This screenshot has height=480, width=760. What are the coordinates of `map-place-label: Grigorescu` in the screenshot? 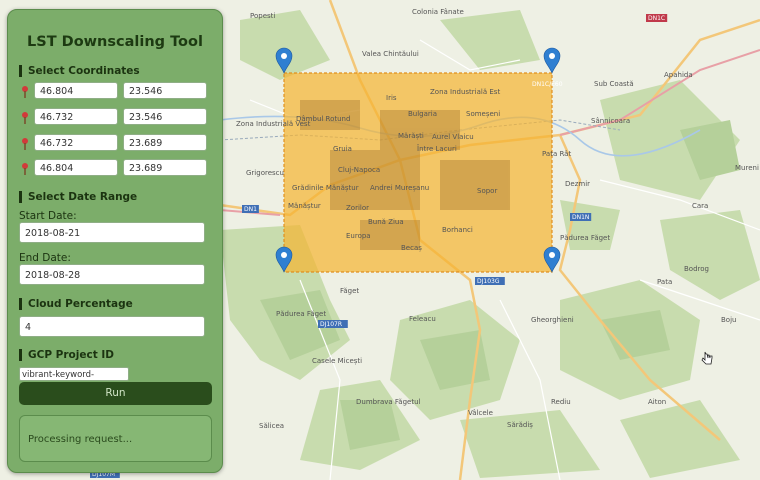 It's located at (265, 173).